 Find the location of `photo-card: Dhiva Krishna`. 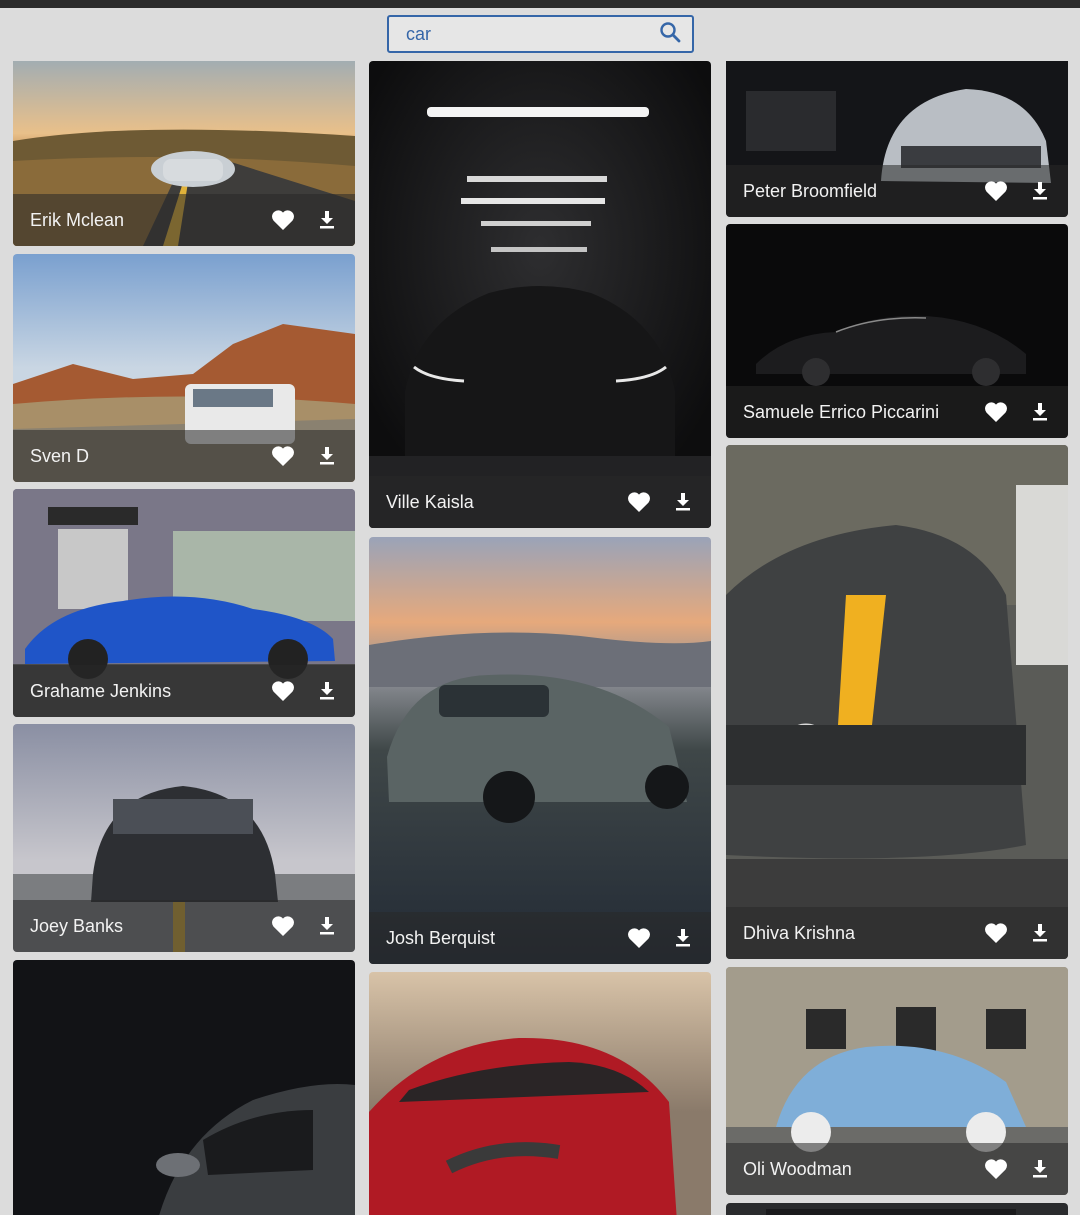

photo-card: Dhiva Krishna is located at coordinates (897, 702).